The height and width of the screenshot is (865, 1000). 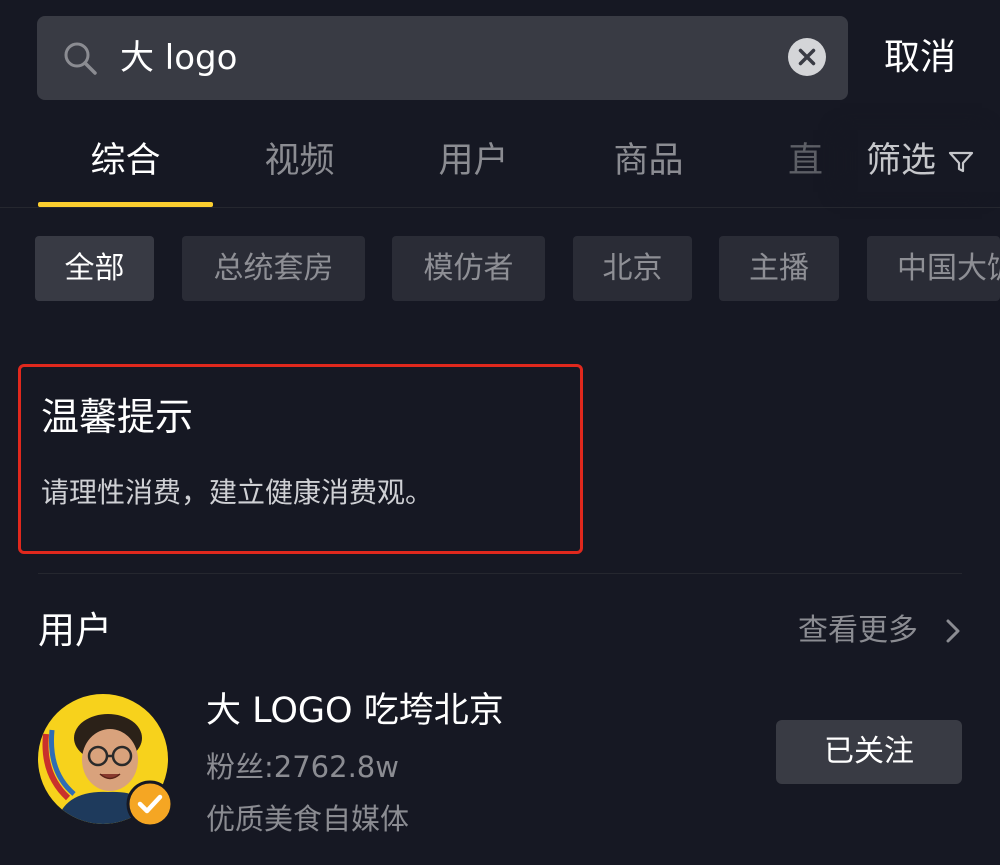 What do you see at coordinates (150, 804) in the screenshot?
I see `verified-badge-icon` at bounding box center [150, 804].